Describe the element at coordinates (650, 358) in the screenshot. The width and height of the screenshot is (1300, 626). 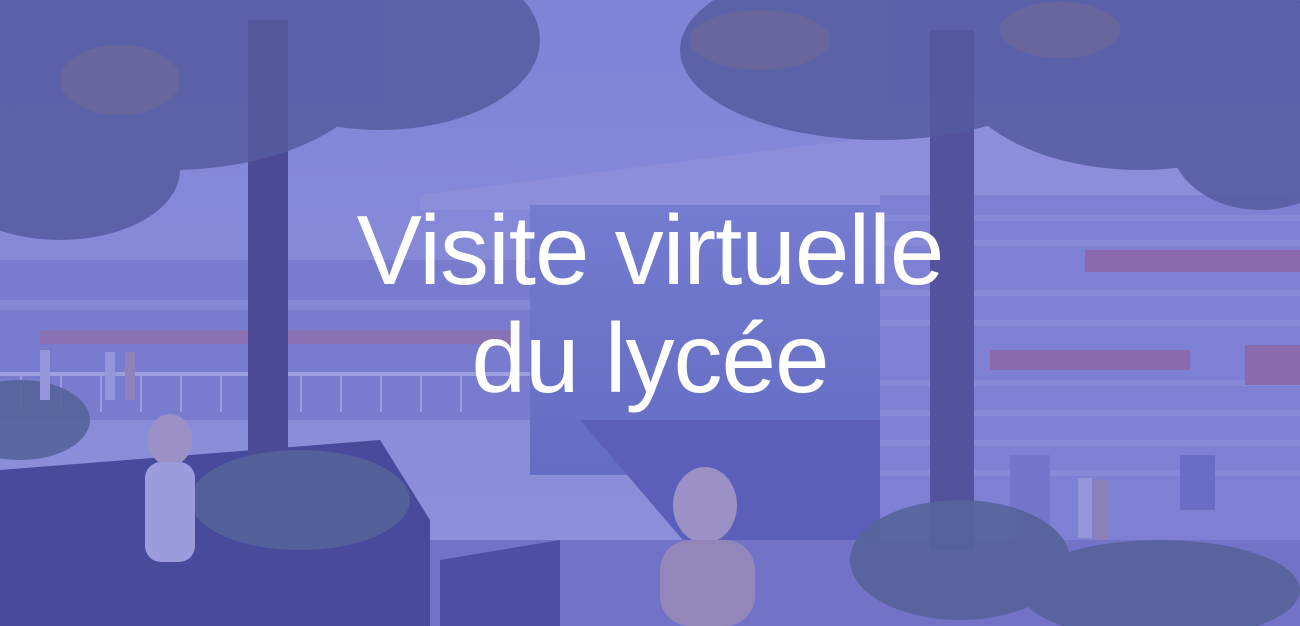
I see `title-line-2: du lycée` at that location.